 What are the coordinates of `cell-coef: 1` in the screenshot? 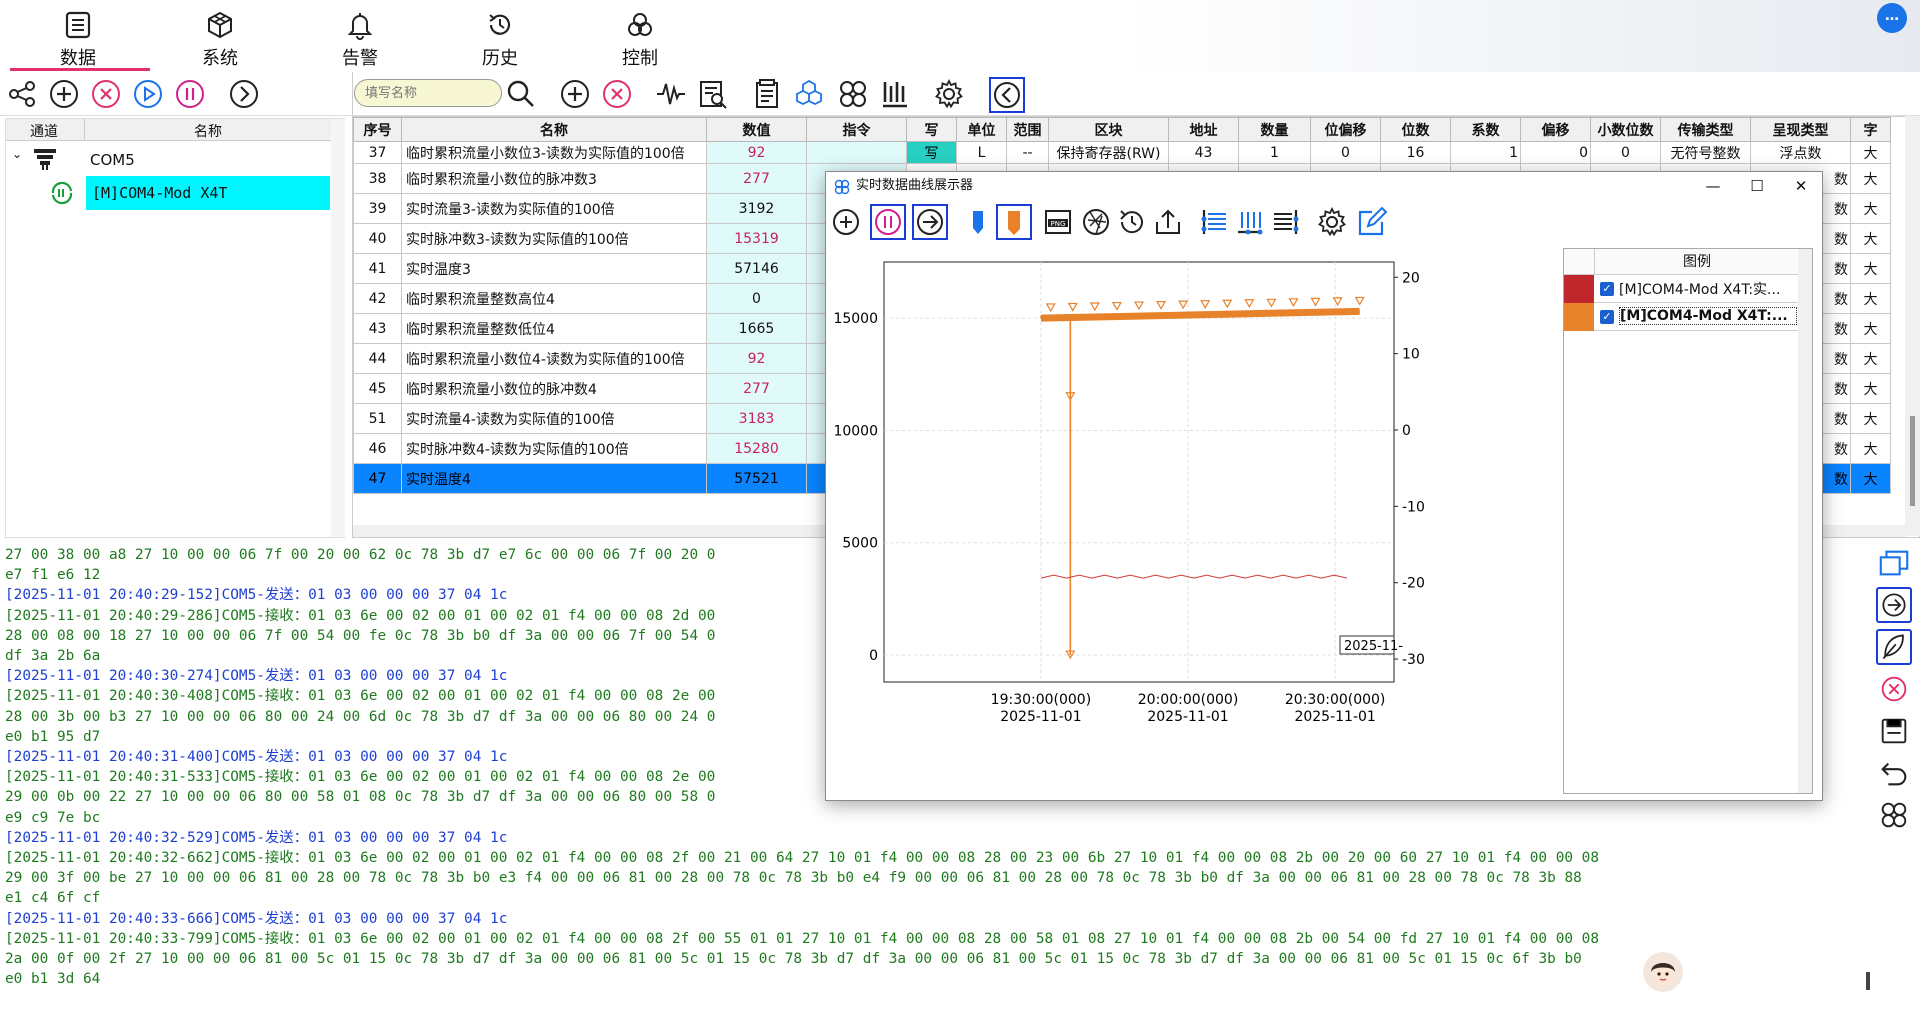 It's located at (1485, 152).